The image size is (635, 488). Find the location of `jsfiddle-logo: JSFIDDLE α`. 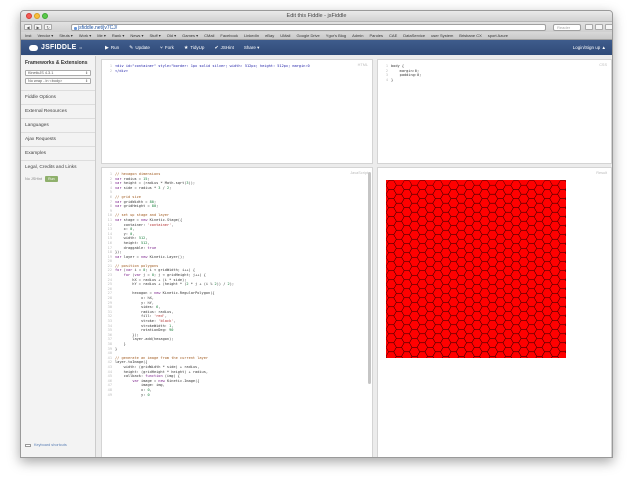

jsfiddle-logo: JSFIDDLE α is located at coordinates (62, 47).